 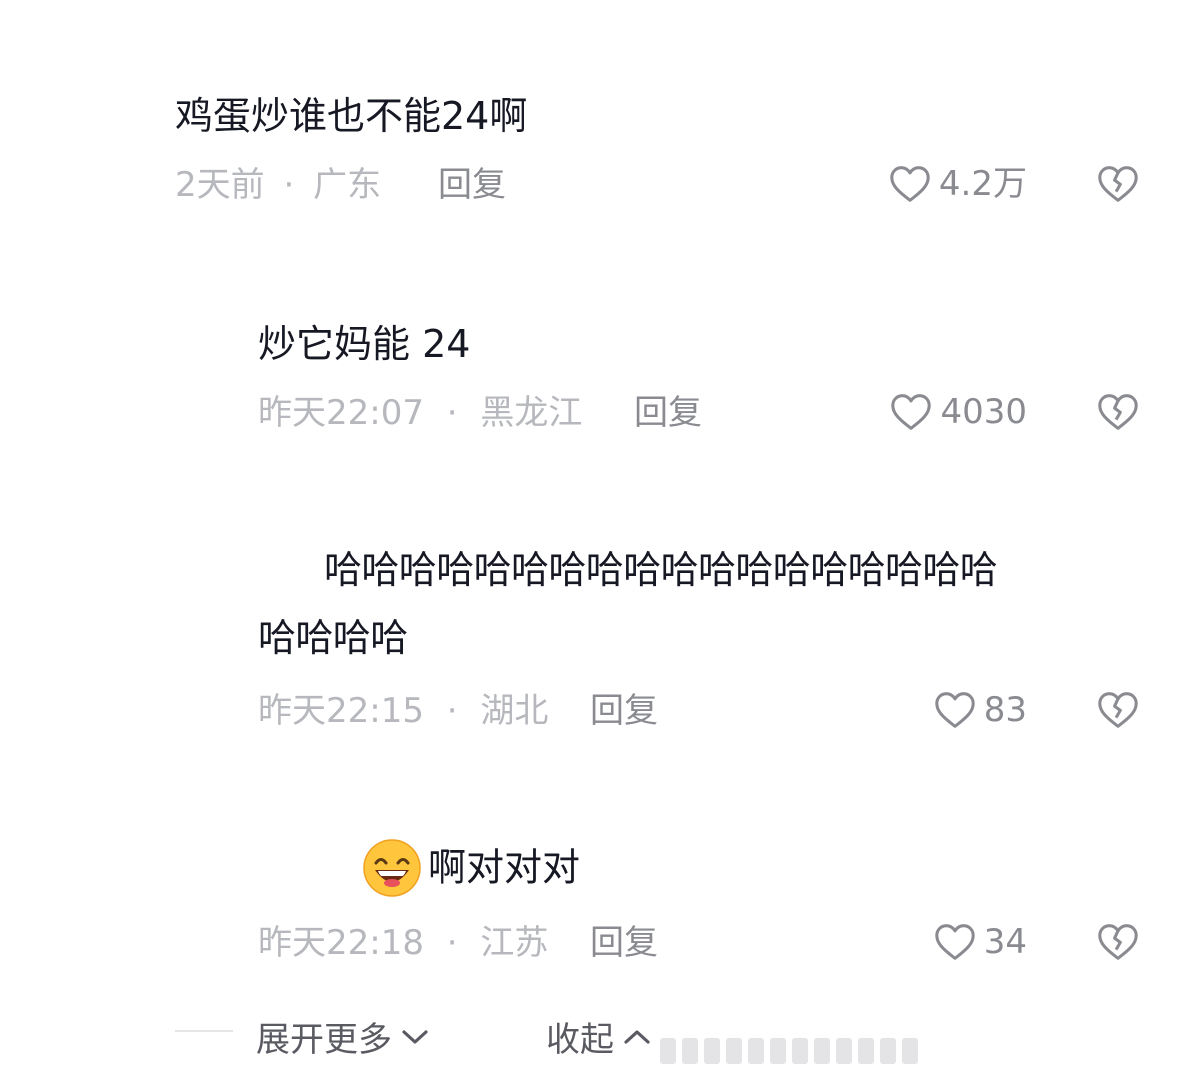 What do you see at coordinates (220, 185) in the screenshot?
I see `comment-time: 2天前` at bounding box center [220, 185].